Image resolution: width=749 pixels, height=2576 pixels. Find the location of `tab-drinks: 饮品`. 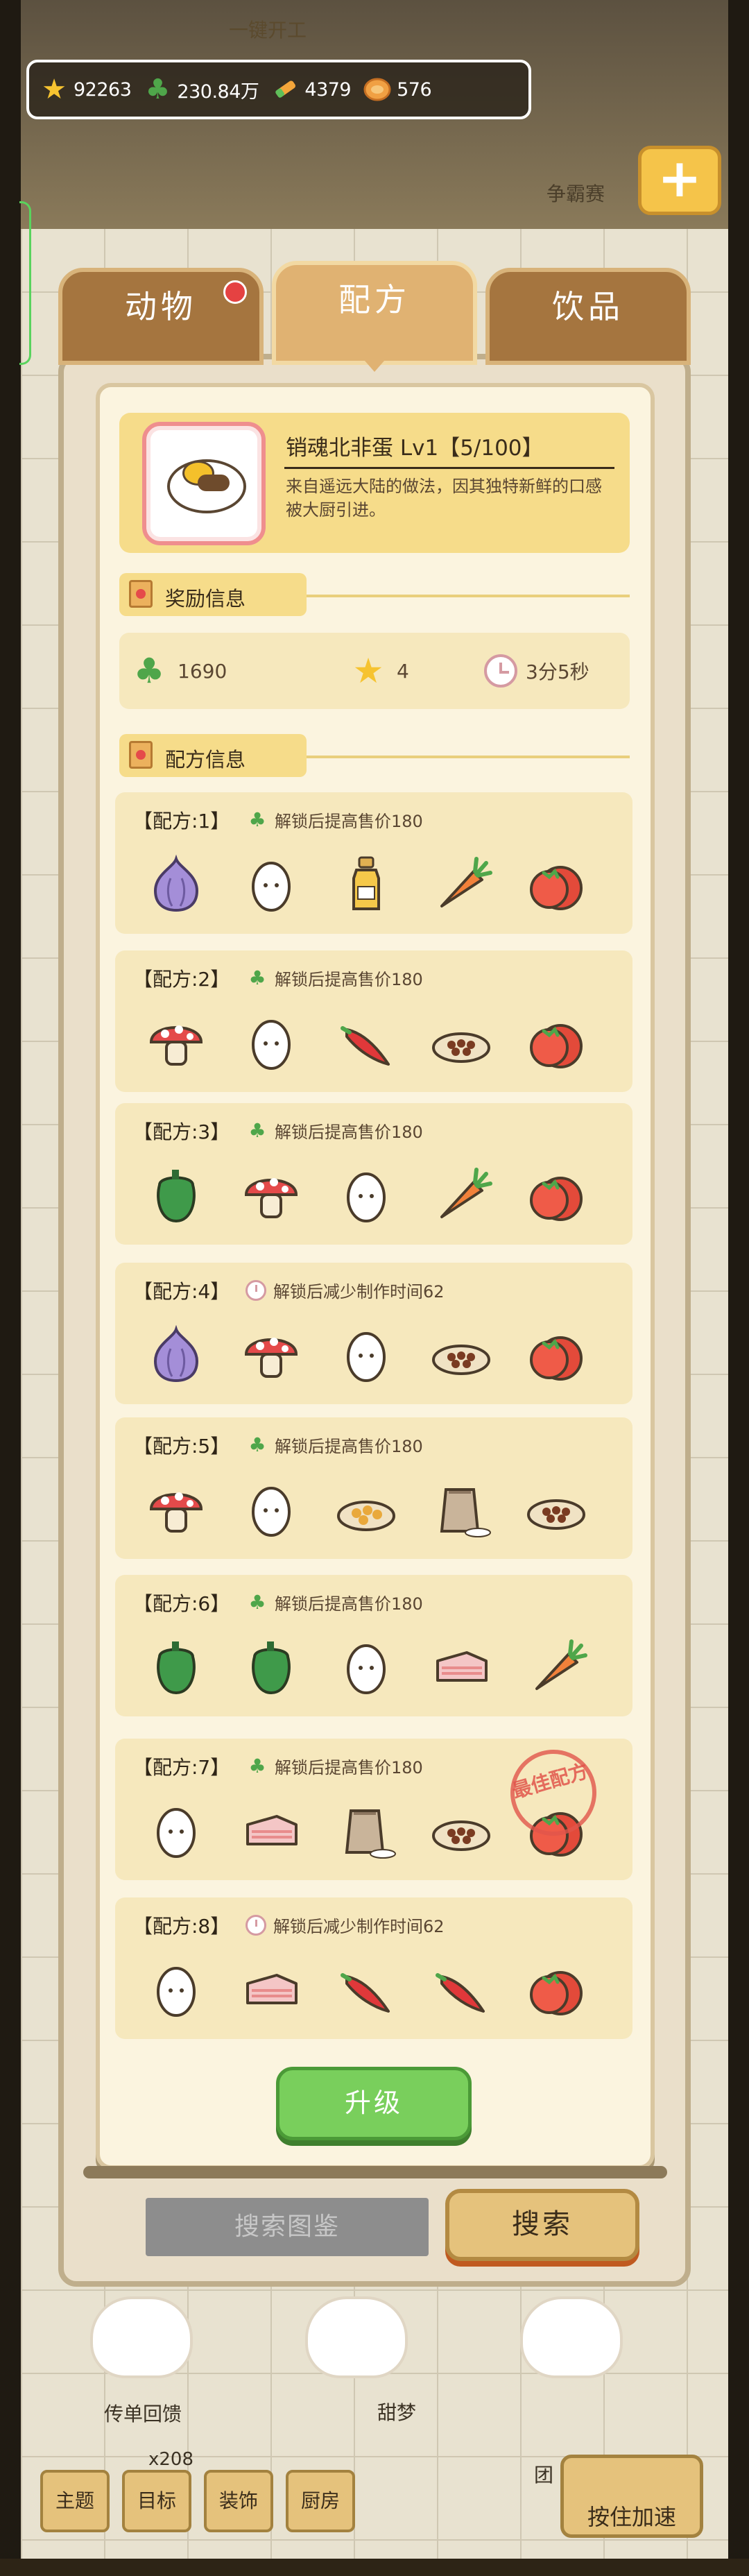

tab-drinks: 饮品 is located at coordinates (588, 316).